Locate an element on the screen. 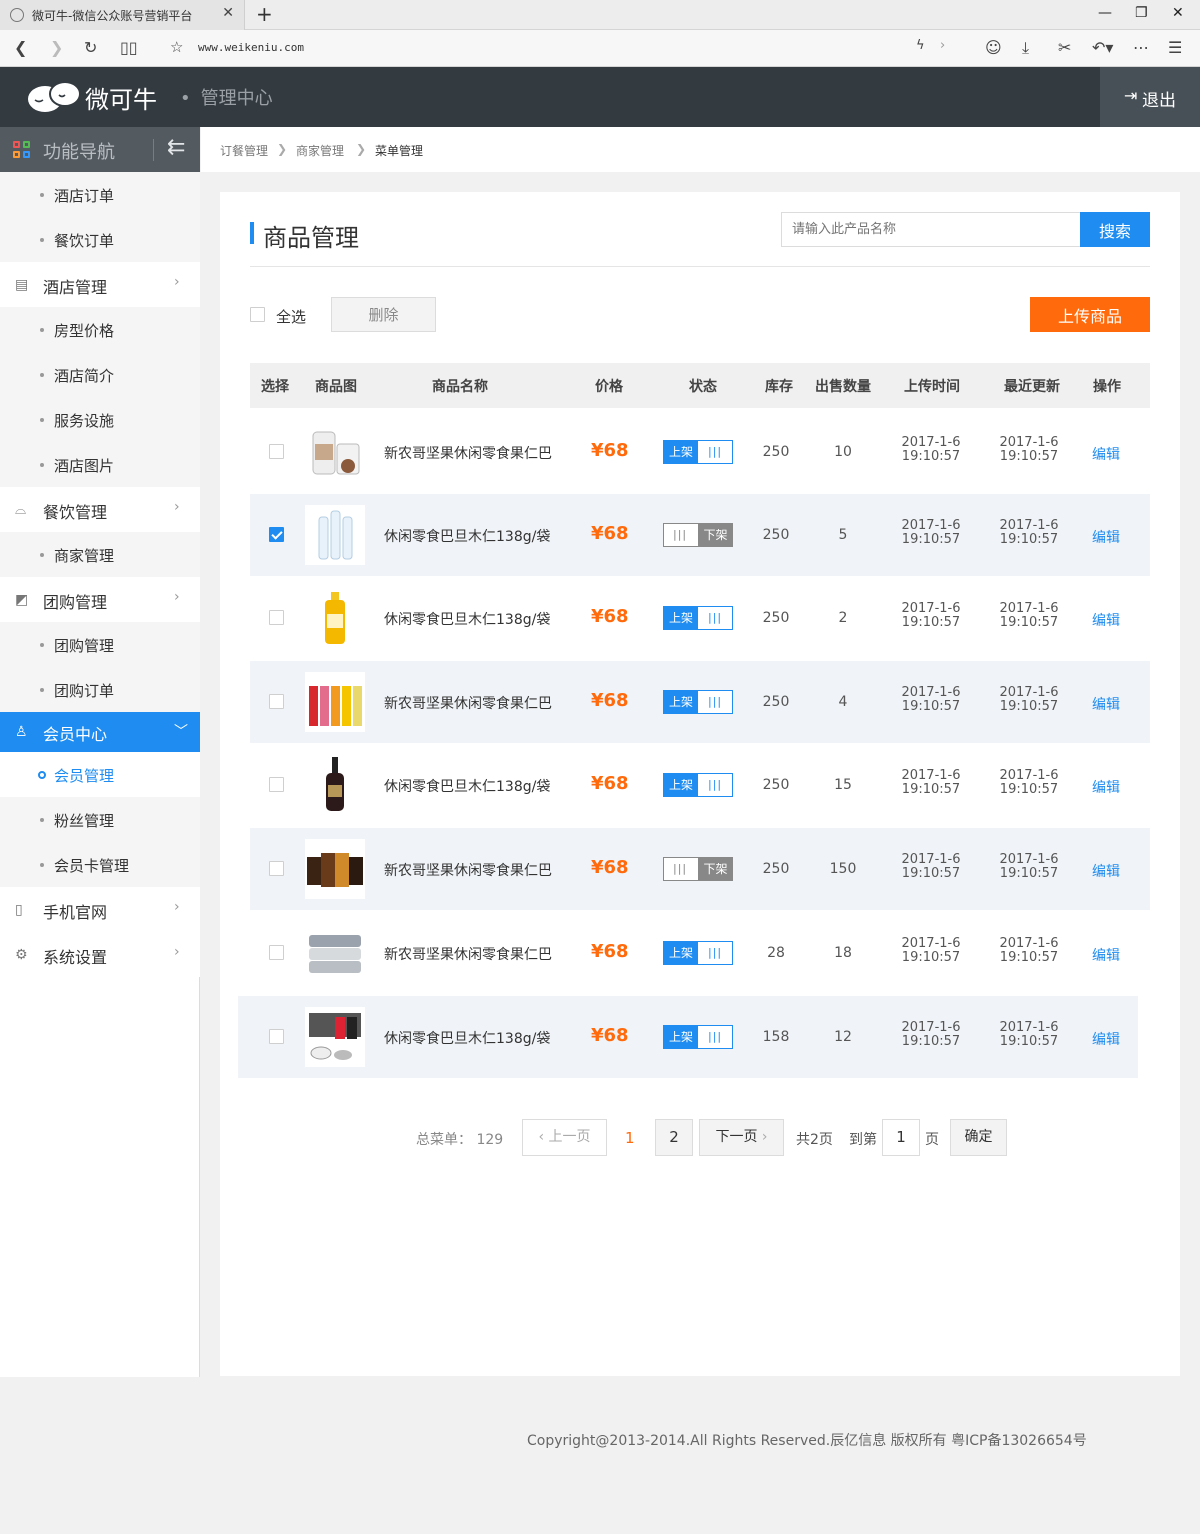  reader-icon: ▯▯ is located at coordinates (129, 47).